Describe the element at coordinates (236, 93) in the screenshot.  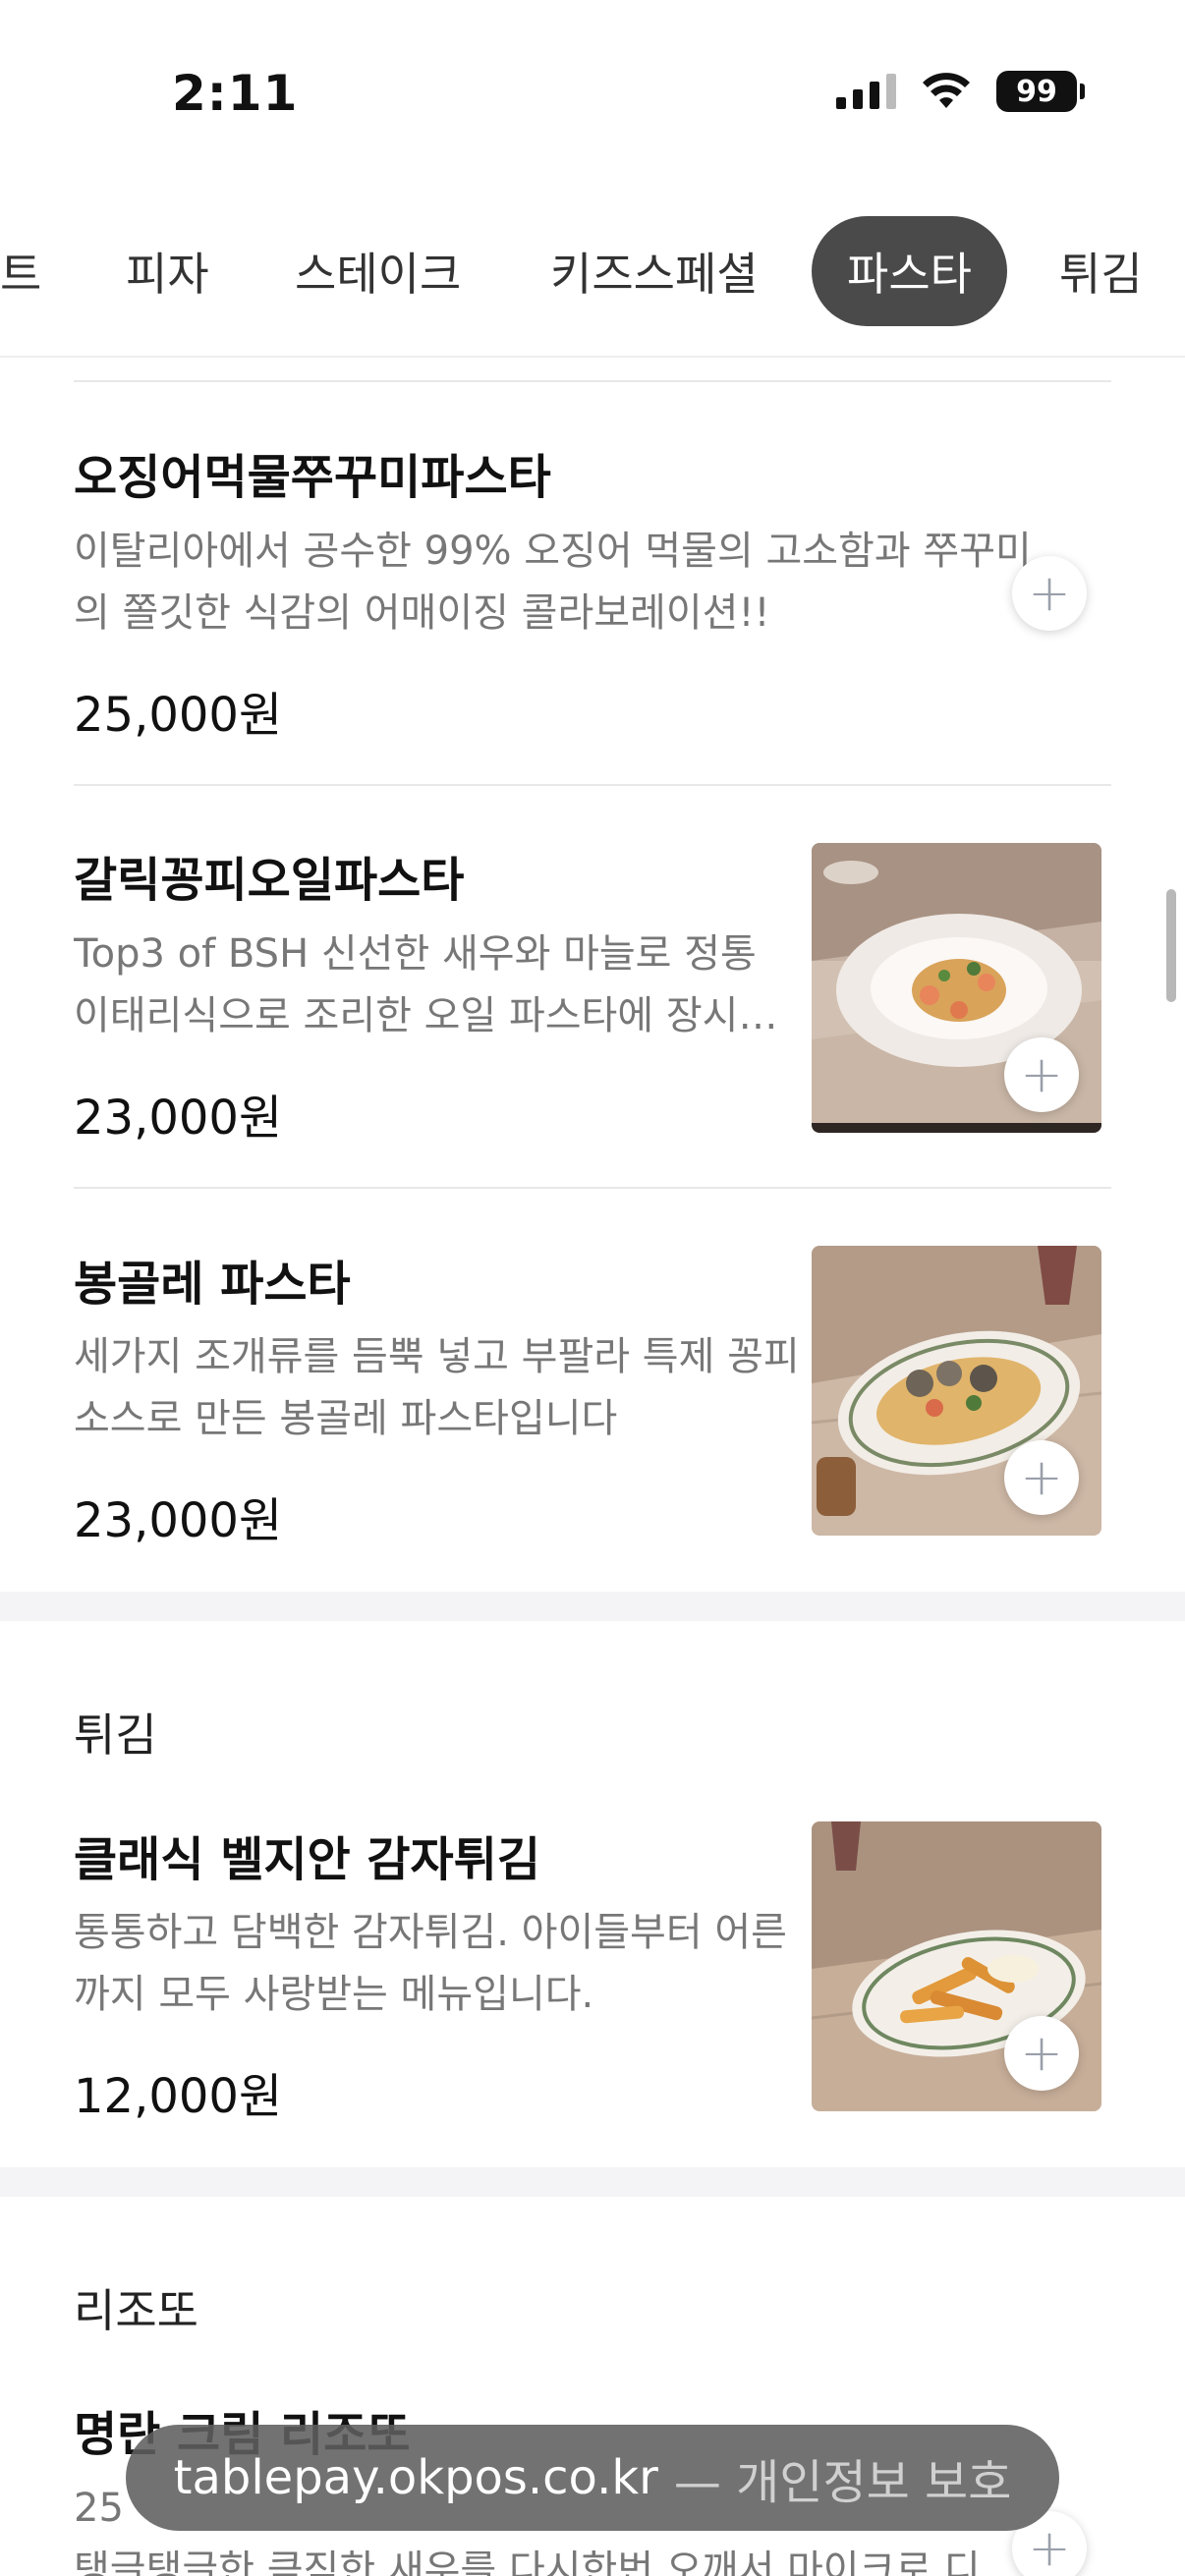
I see `status-time: 2:11` at that location.